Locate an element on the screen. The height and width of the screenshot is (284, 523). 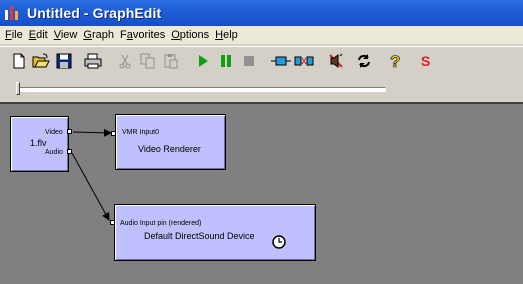
pin-audio-input is located at coordinates (112, 222).